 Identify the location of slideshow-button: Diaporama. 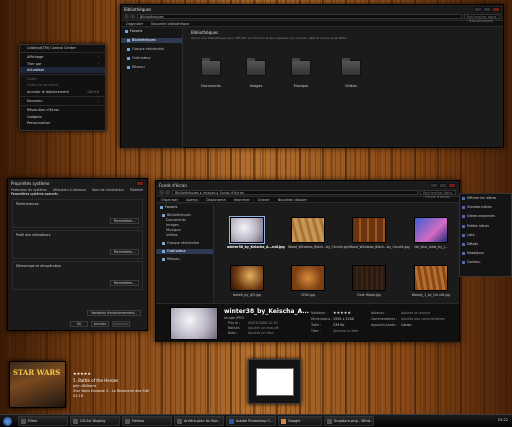
(215, 200).